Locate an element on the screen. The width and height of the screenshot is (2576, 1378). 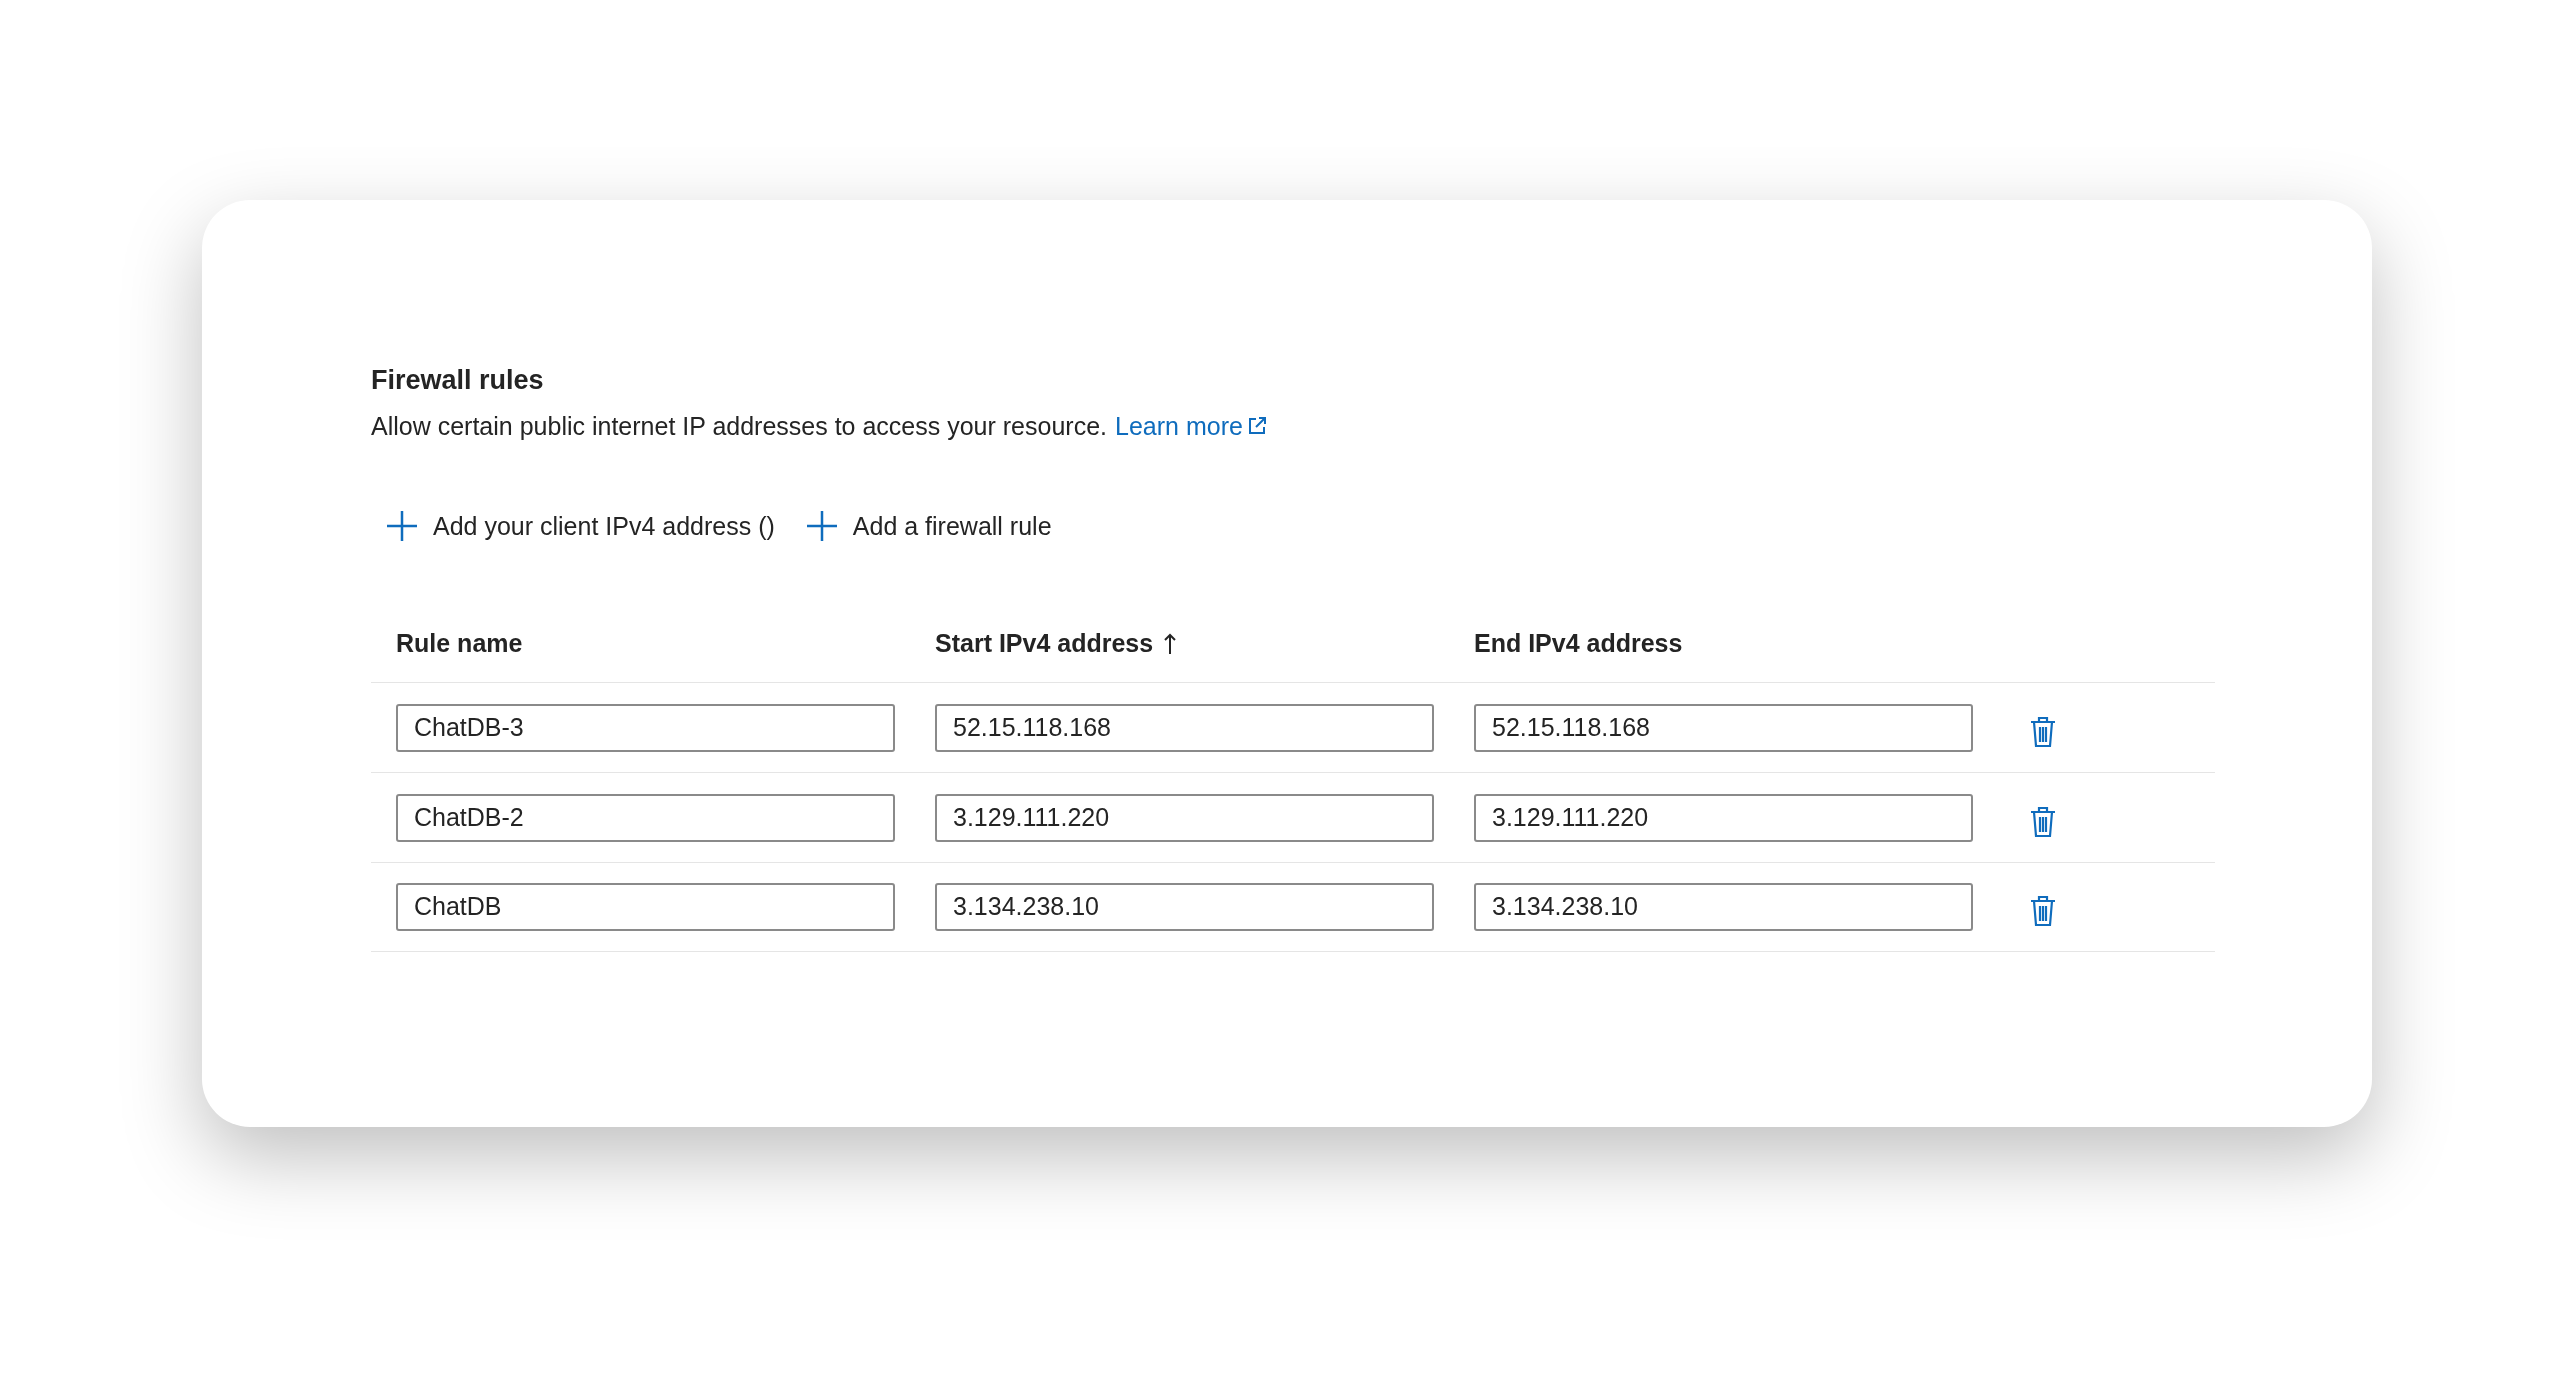
external-link-icon is located at coordinates (1256, 426).